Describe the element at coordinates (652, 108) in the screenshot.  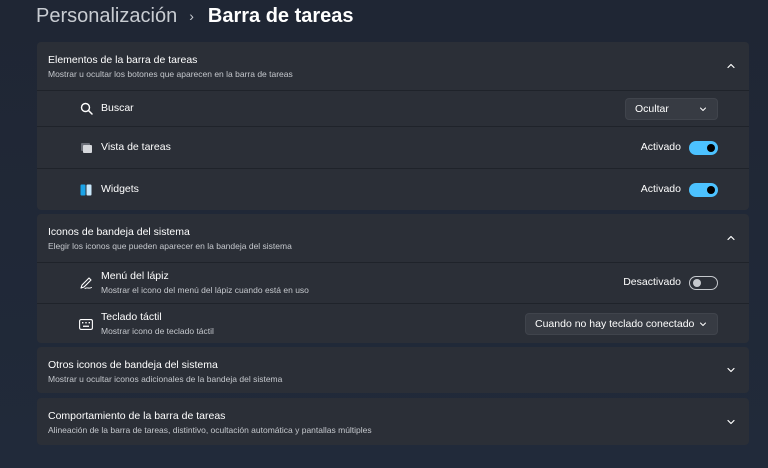
I see `search-dropdown-value: Ocultar` at that location.